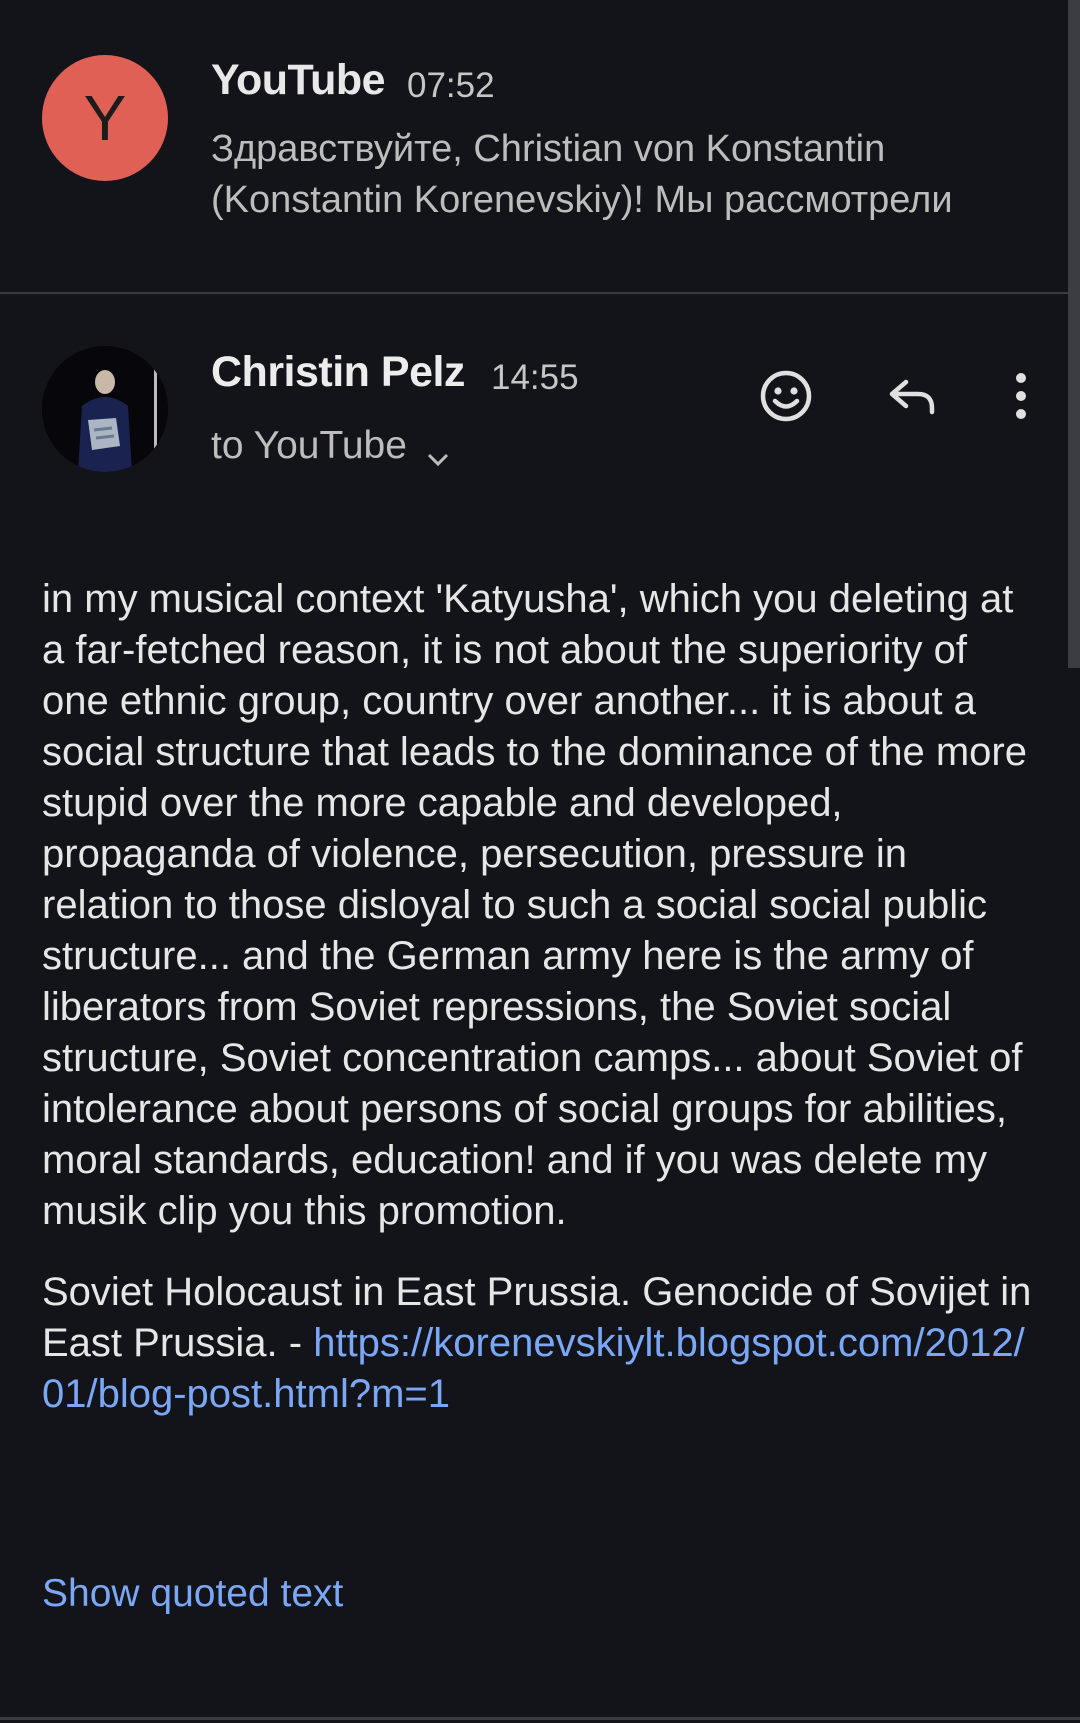 Image resolution: width=1080 pixels, height=1723 pixels. Describe the element at coordinates (535, 377) in the screenshot. I see `message-time: 14:55` at that location.